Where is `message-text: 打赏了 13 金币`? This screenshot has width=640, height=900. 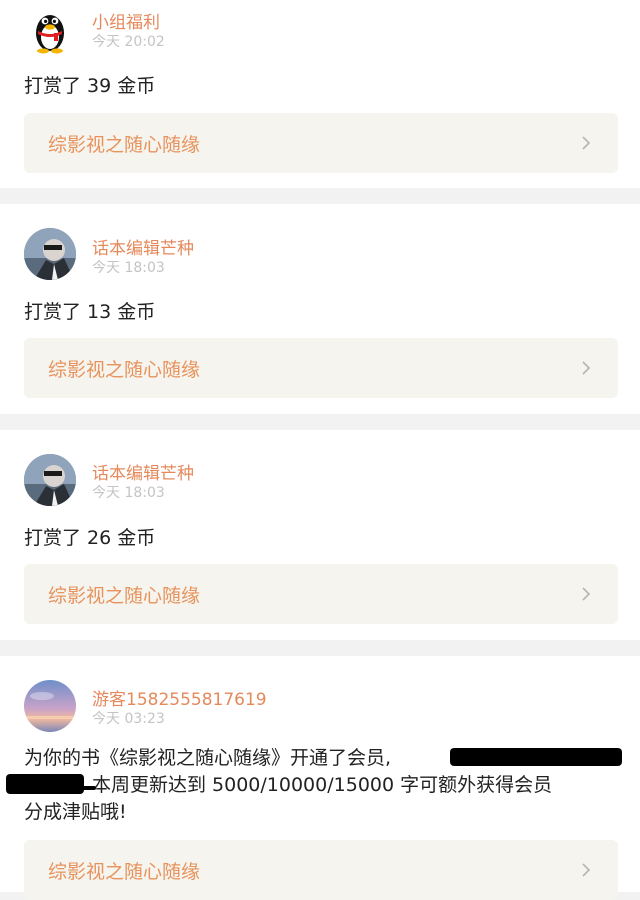
message-text: 打赏了 13 金币 is located at coordinates (90, 312).